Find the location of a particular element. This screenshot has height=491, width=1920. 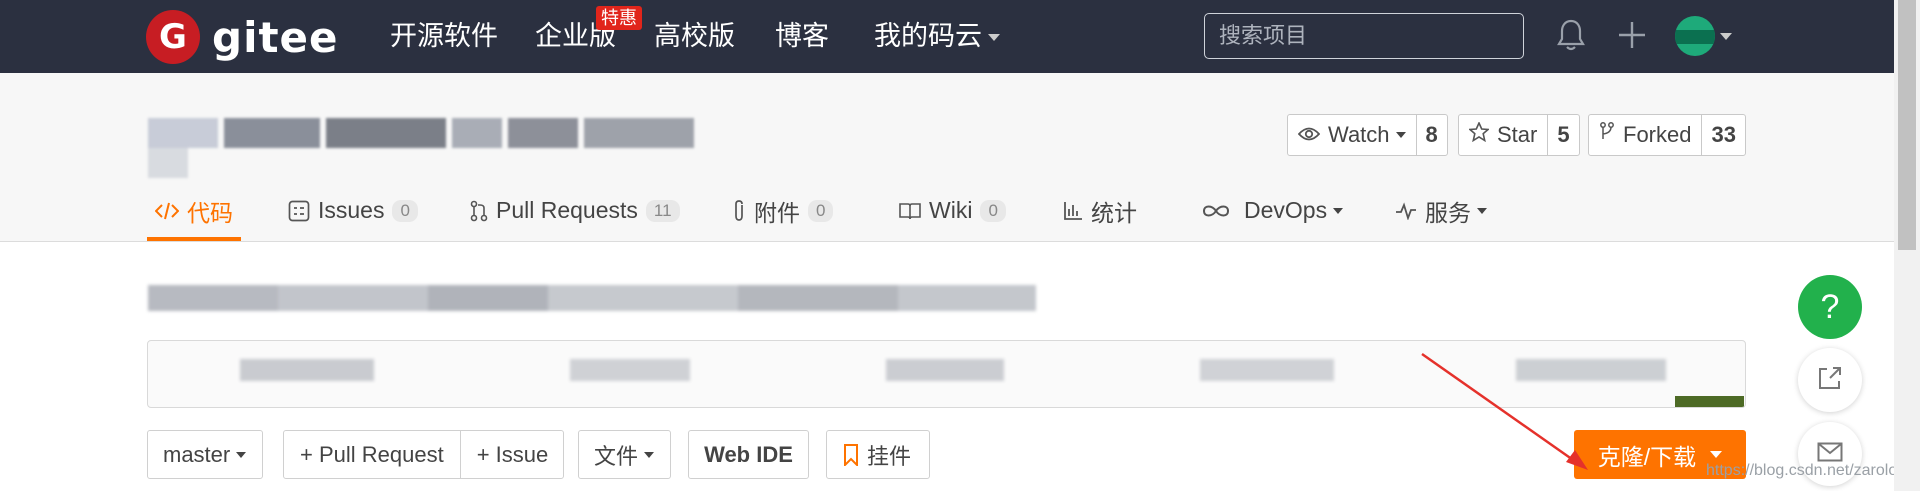

fork-icon is located at coordinates (1607, 135).